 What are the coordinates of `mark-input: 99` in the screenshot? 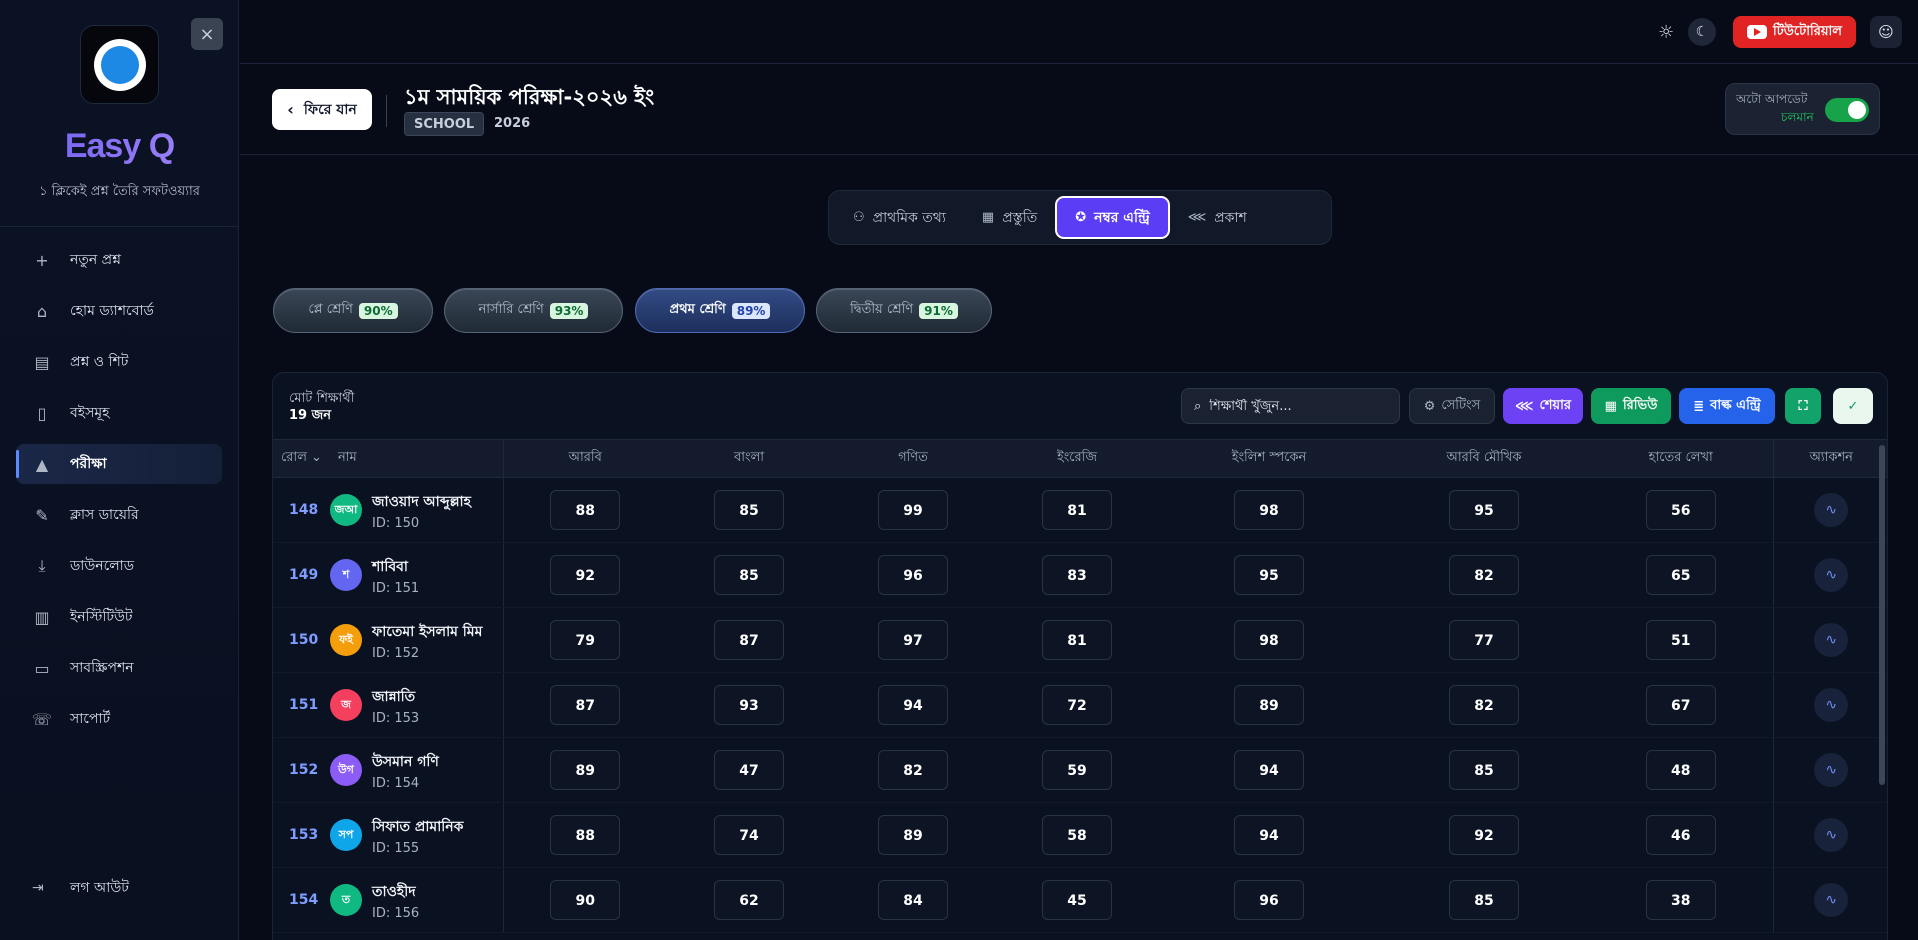 It's located at (913, 510).